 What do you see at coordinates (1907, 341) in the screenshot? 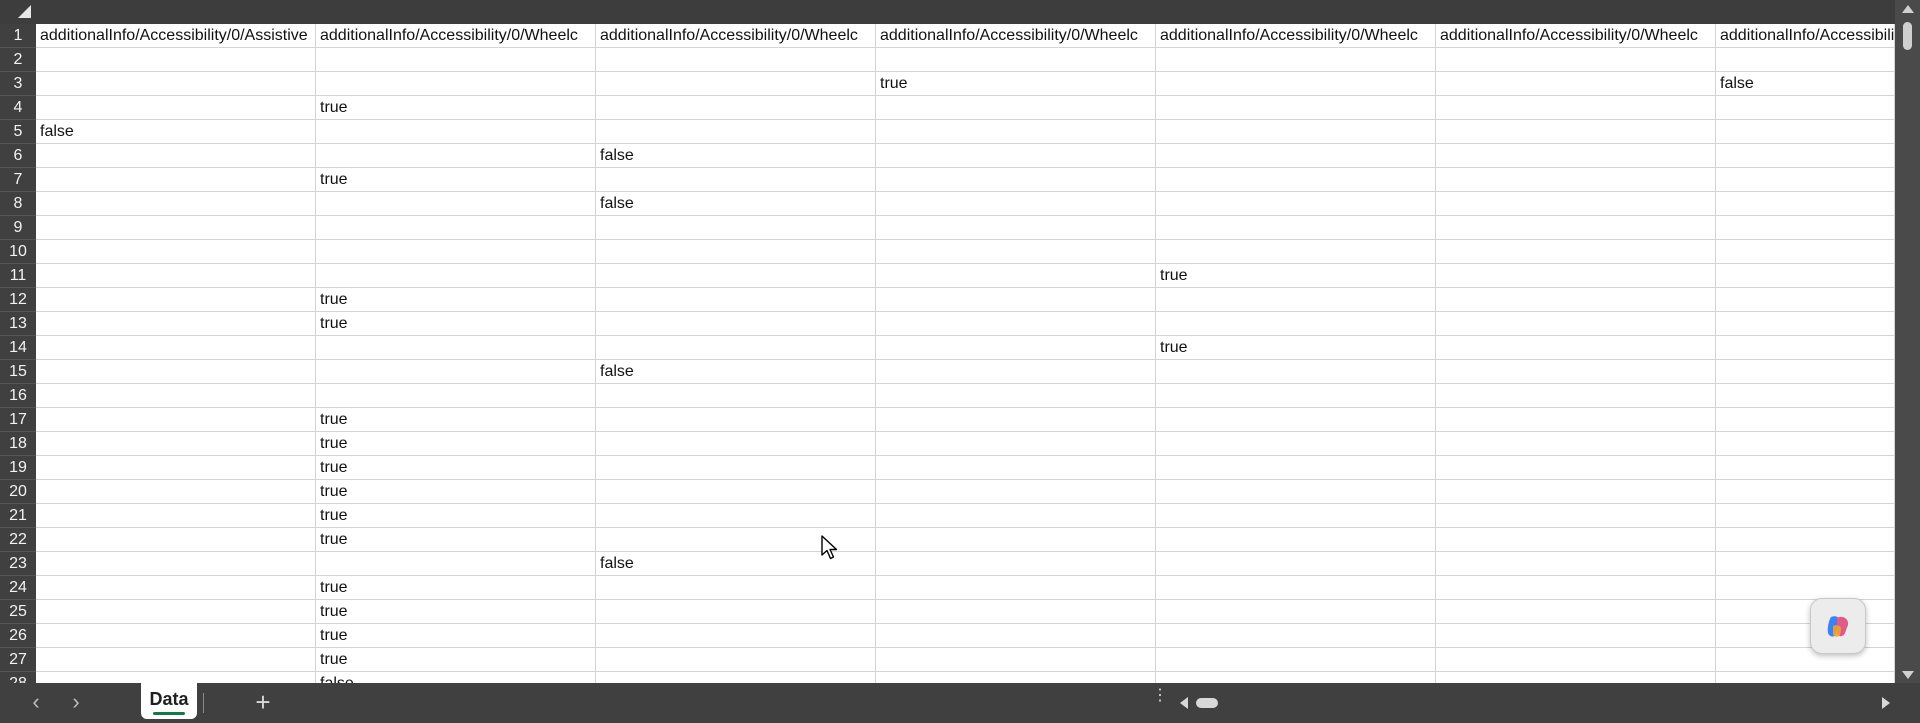
I see `vertical-scrollbar` at bounding box center [1907, 341].